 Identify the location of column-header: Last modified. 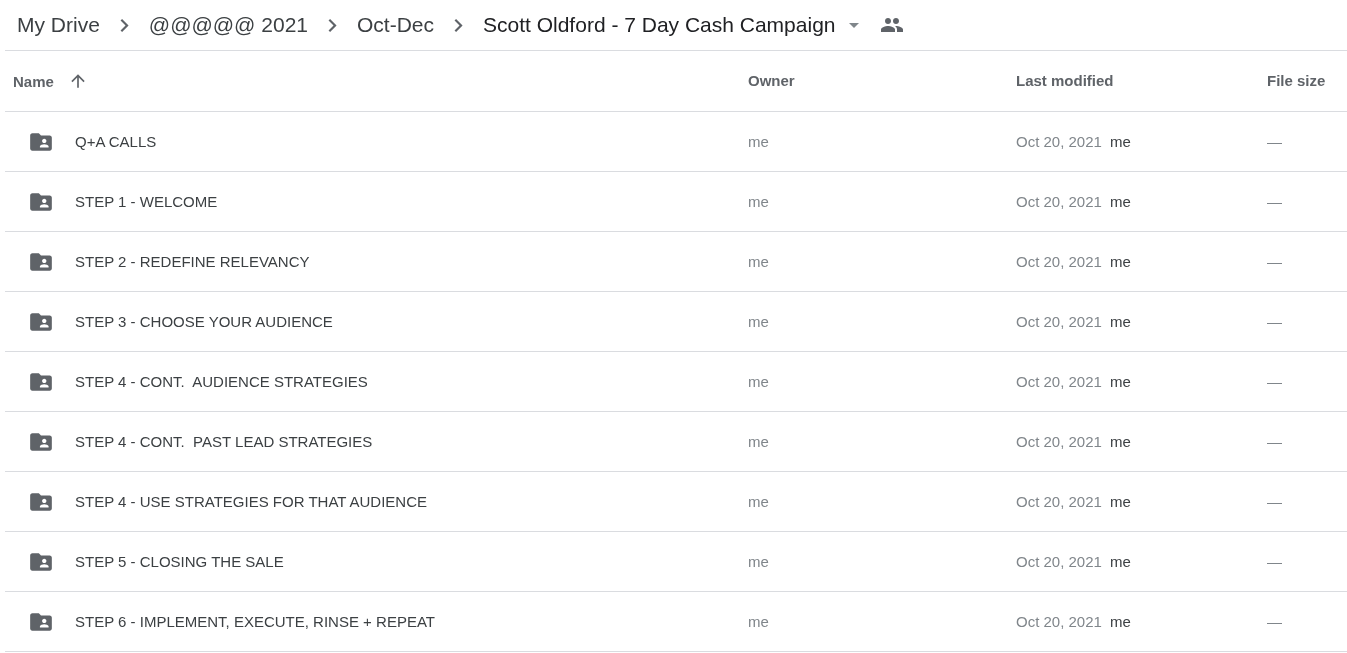
(1065, 80).